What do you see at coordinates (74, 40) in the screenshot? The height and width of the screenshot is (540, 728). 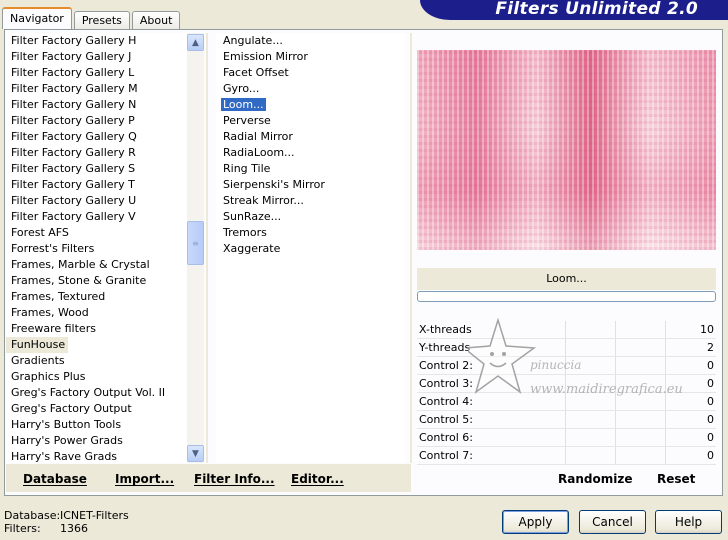 I see `category-item-label: Filter Factory Gallery H` at bounding box center [74, 40].